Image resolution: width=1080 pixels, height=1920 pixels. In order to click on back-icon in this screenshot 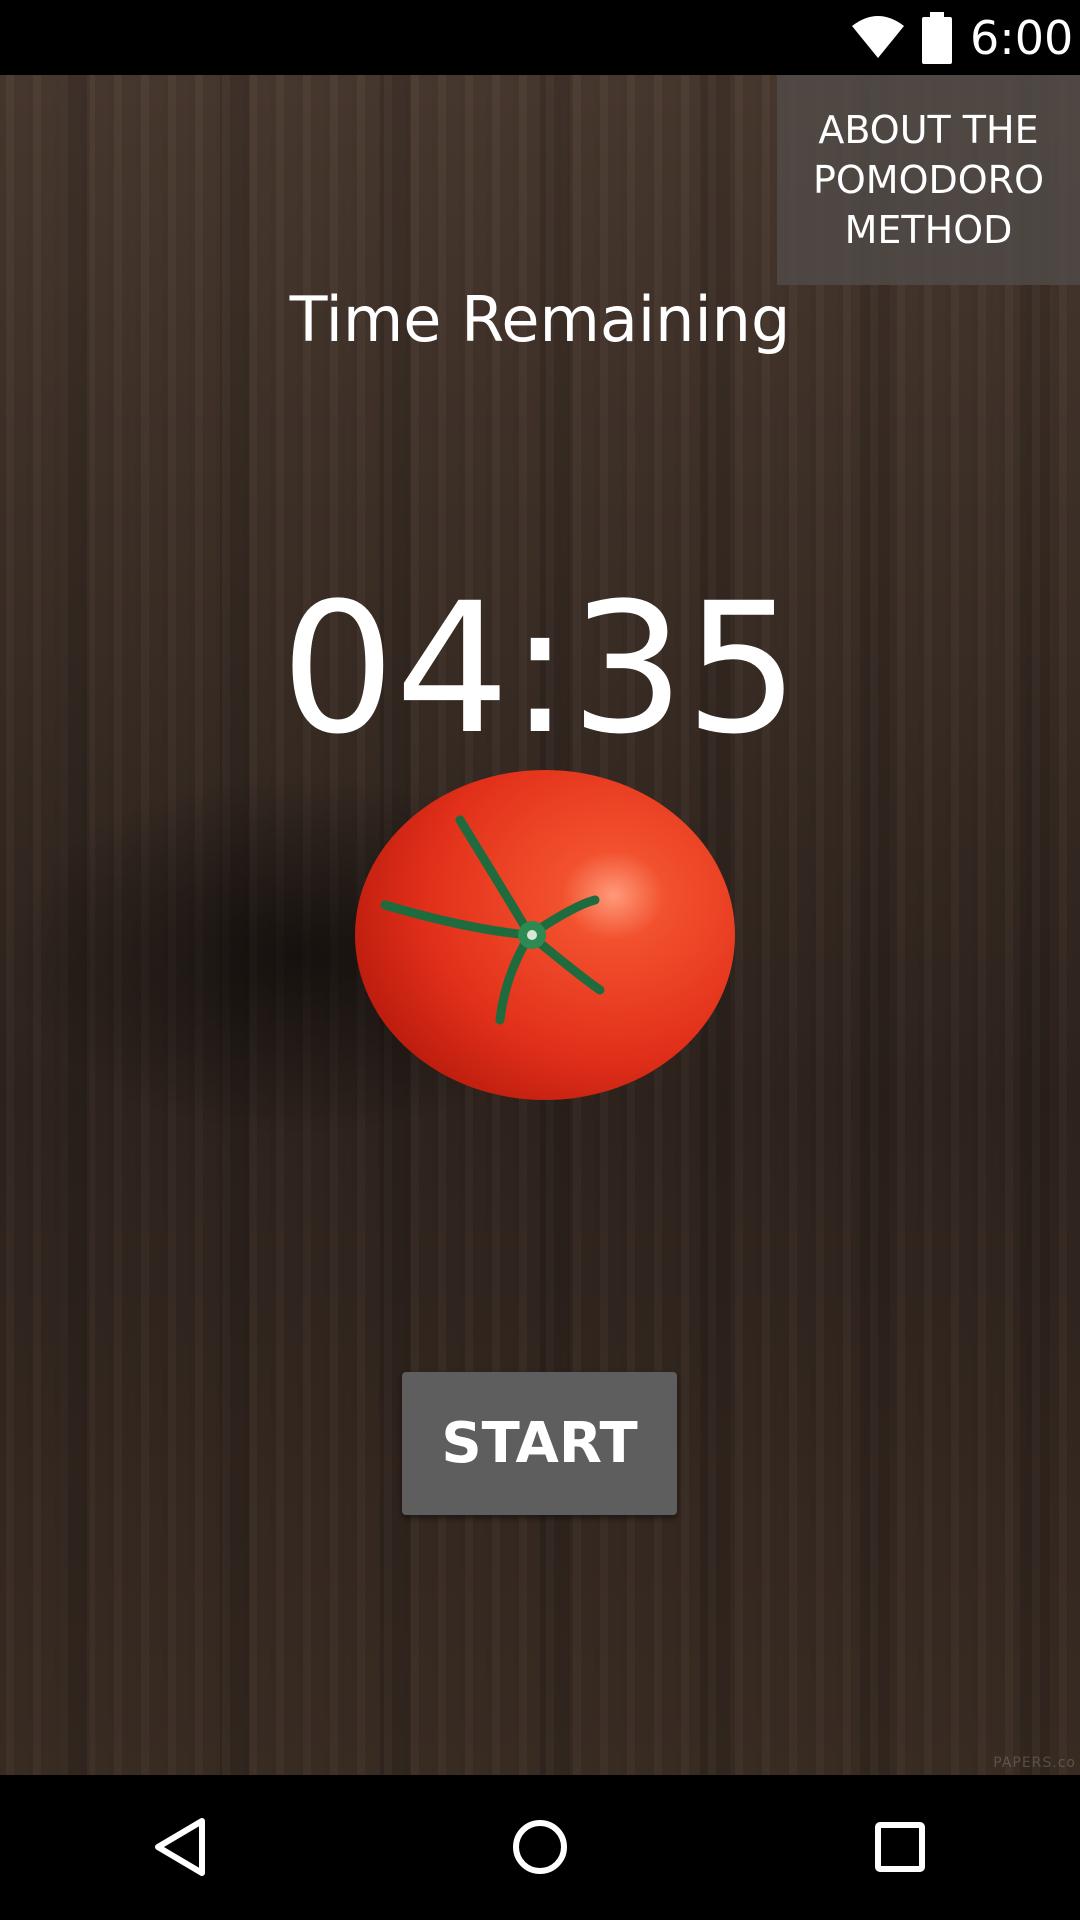, I will do `click(180, 1847)`.